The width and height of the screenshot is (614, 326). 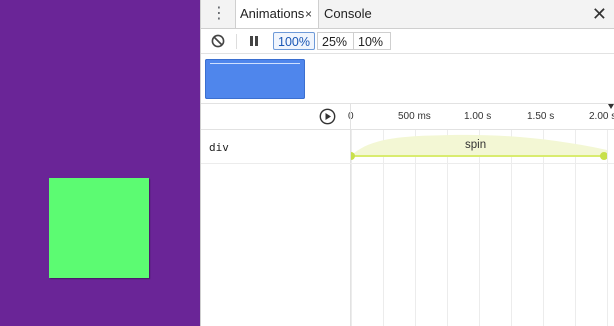 What do you see at coordinates (611, 106) in the screenshot?
I see `scrubber-head` at bounding box center [611, 106].